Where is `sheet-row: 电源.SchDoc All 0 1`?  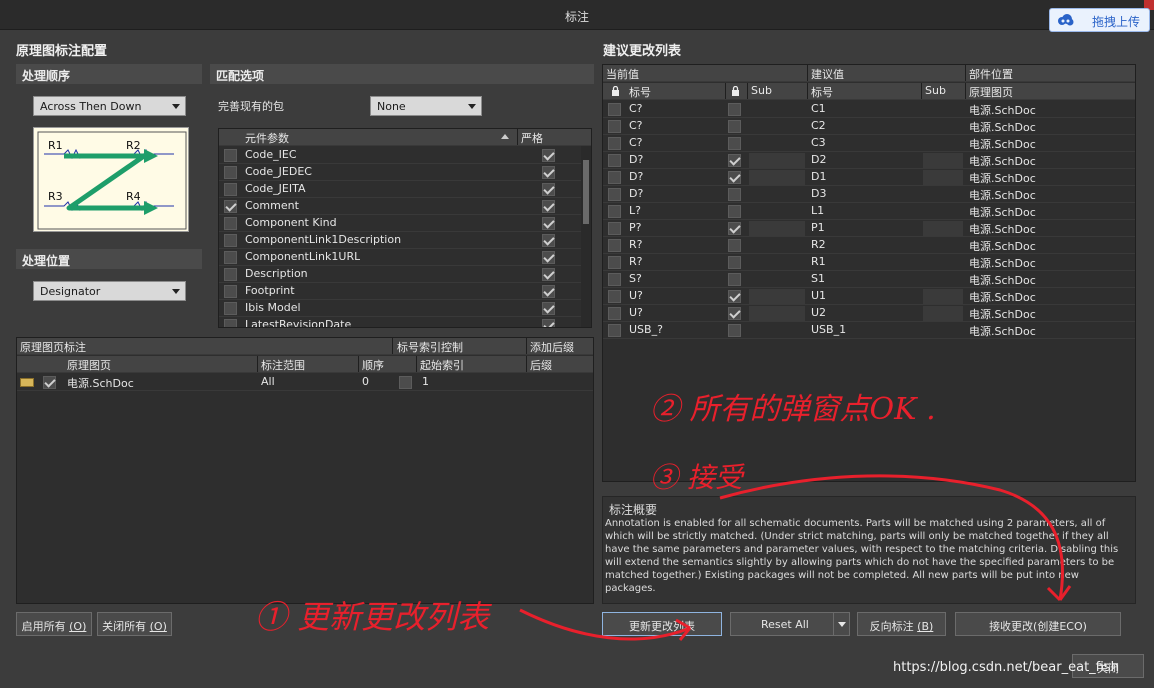 sheet-row: 电源.SchDoc All 0 1 is located at coordinates (305, 382).